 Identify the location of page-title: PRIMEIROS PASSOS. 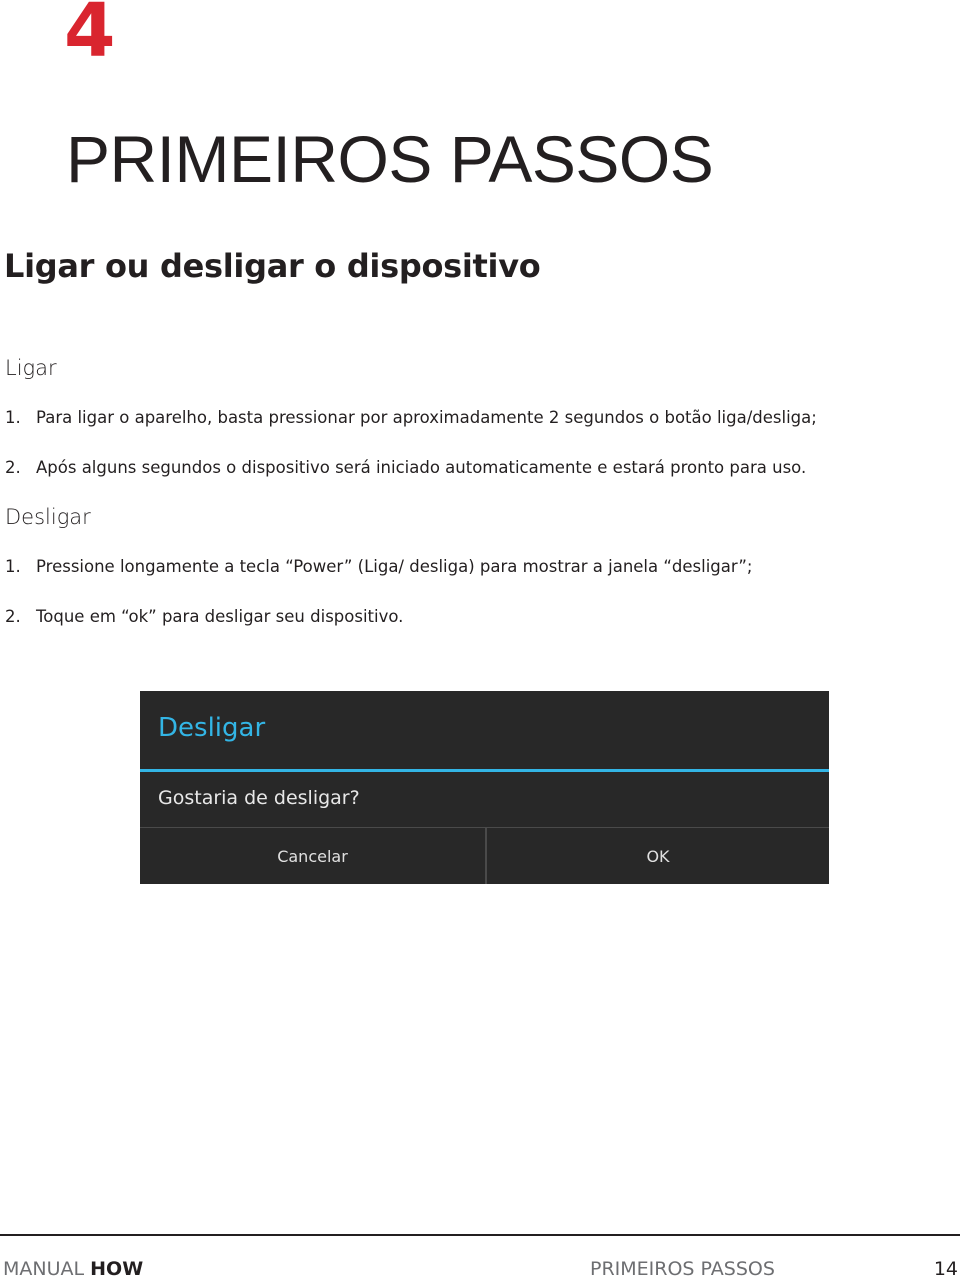
(390, 159).